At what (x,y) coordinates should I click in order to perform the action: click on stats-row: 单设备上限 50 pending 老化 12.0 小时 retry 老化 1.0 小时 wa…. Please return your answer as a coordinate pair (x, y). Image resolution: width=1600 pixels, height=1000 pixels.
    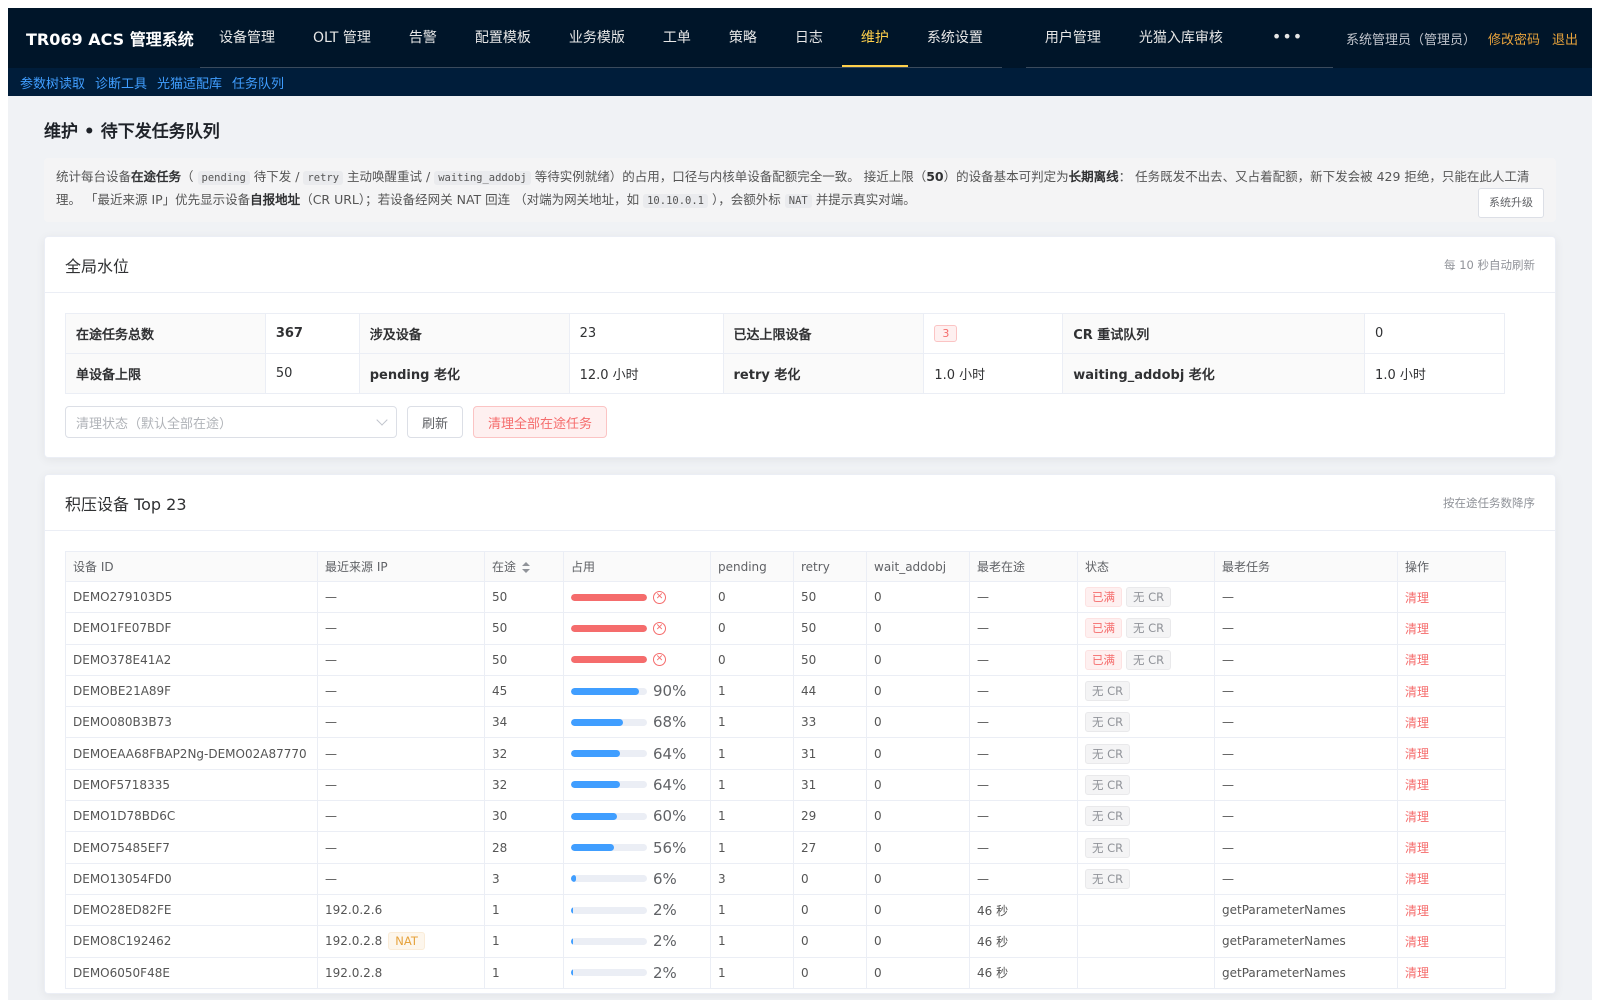
    Looking at the image, I should click on (785, 373).